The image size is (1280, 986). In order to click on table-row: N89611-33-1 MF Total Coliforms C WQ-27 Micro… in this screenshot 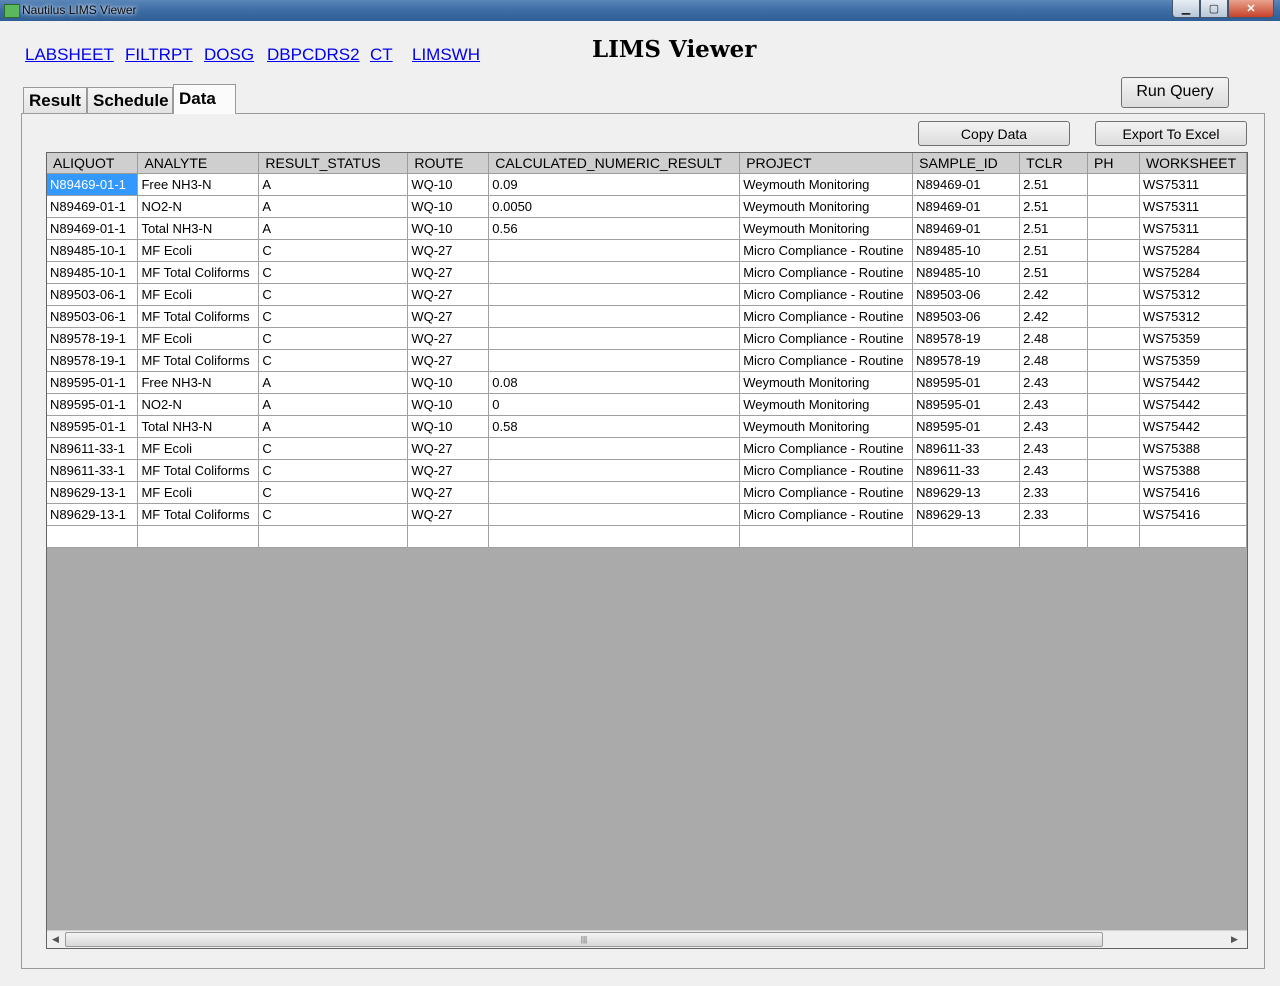, I will do `click(647, 470)`.